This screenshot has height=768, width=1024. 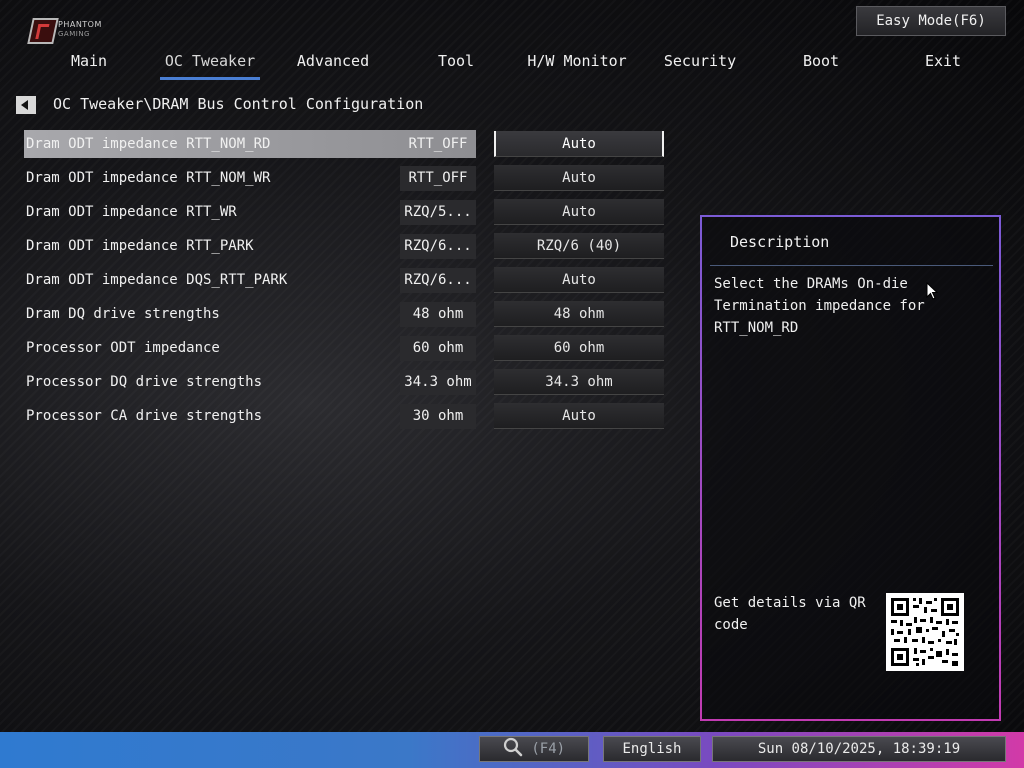 What do you see at coordinates (438, 314) in the screenshot?
I see `setting-current-value: 48 ohm` at bounding box center [438, 314].